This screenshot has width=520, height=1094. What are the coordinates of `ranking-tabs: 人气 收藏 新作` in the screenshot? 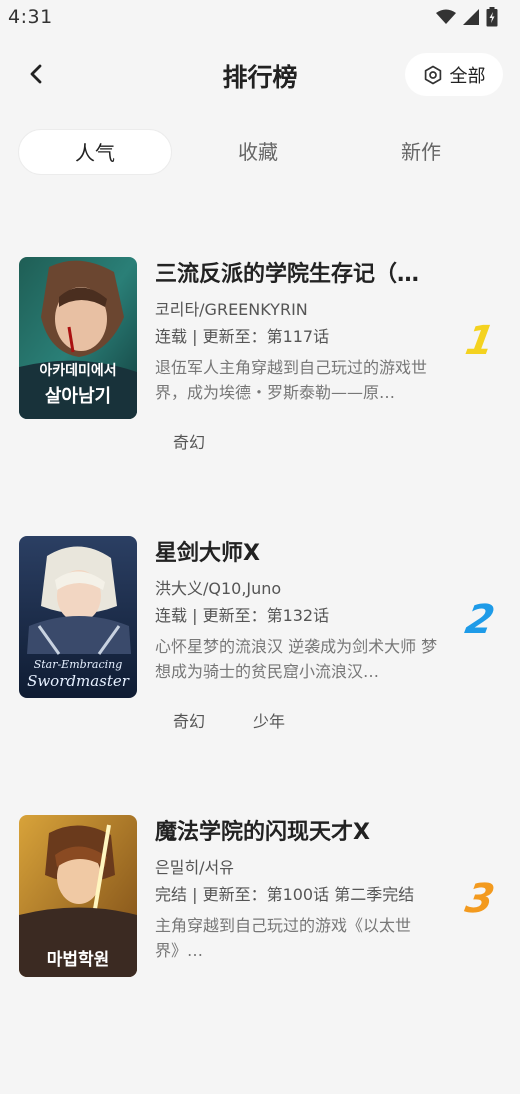 It's located at (260, 152).